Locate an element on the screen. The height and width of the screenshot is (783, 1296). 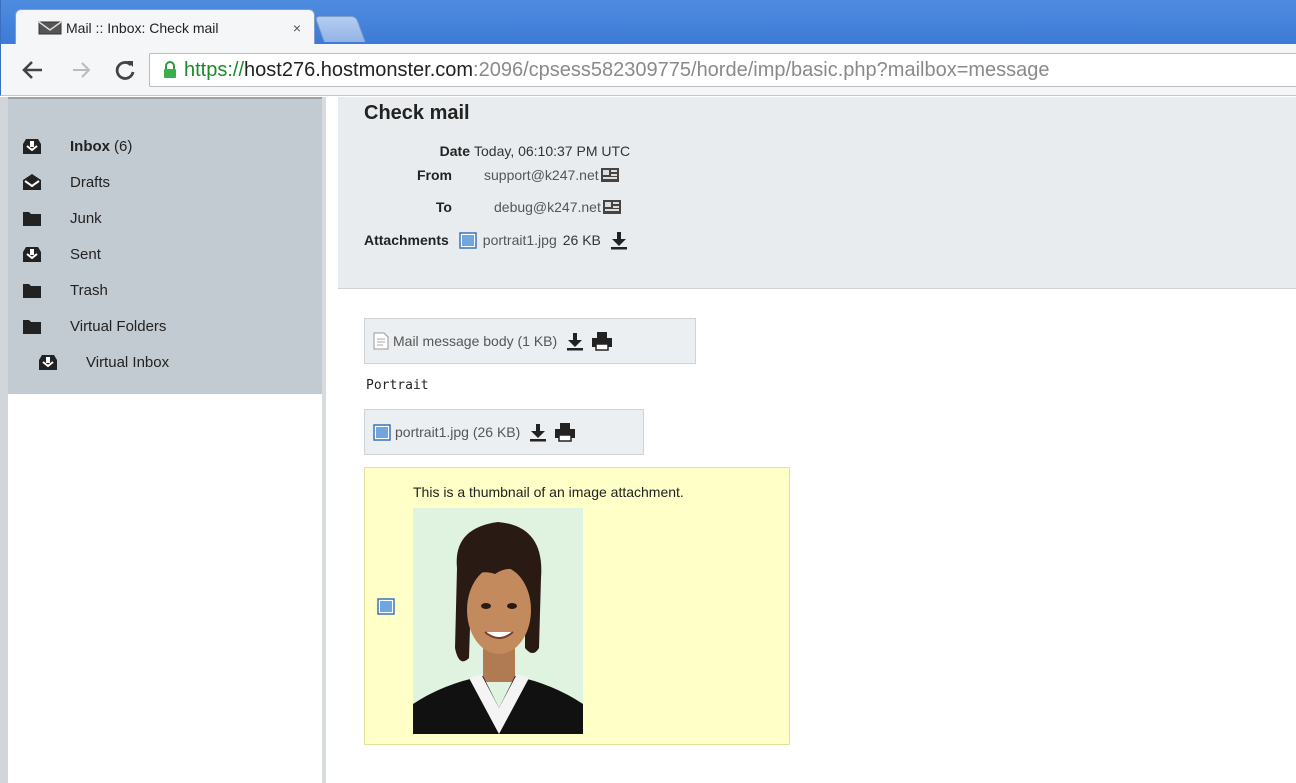
tab-title: Mail :: Inbox: Check mail is located at coordinates (142, 27).